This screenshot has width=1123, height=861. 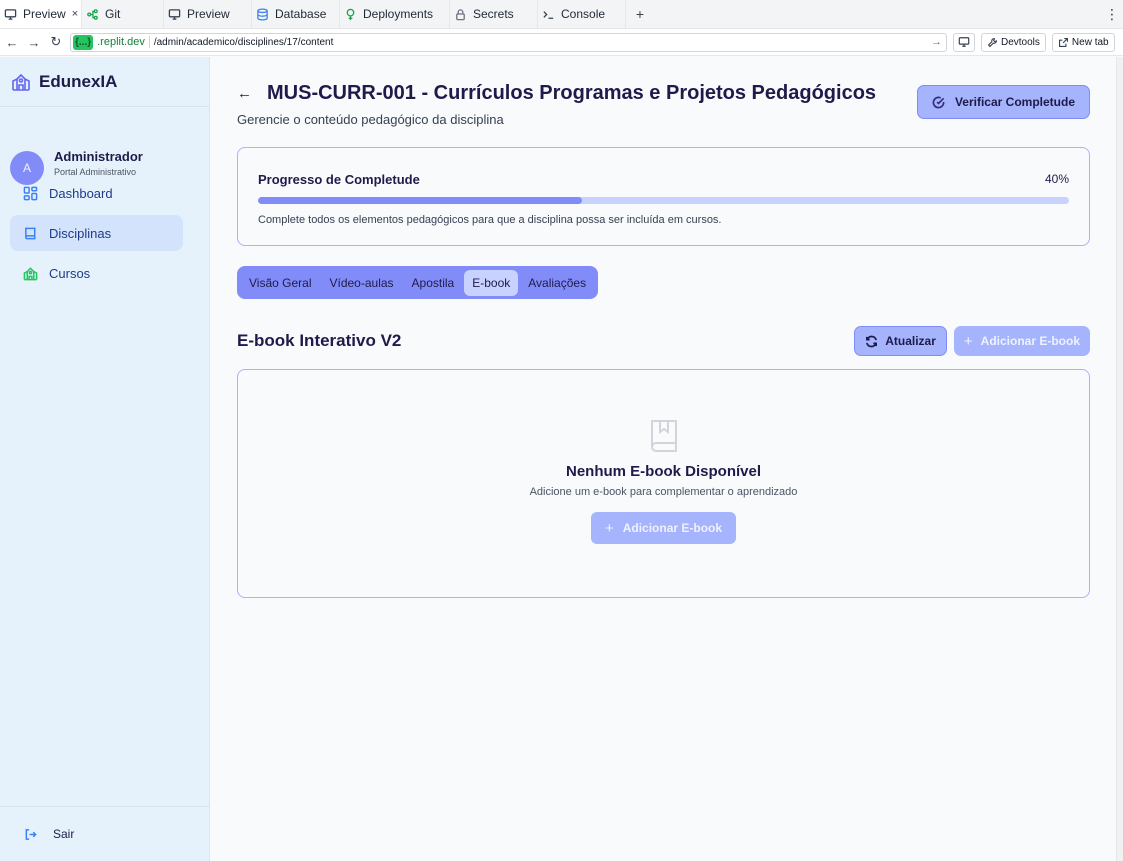 What do you see at coordinates (992, 42) in the screenshot?
I see `wrench-icon` at bounding box center [992, 42].